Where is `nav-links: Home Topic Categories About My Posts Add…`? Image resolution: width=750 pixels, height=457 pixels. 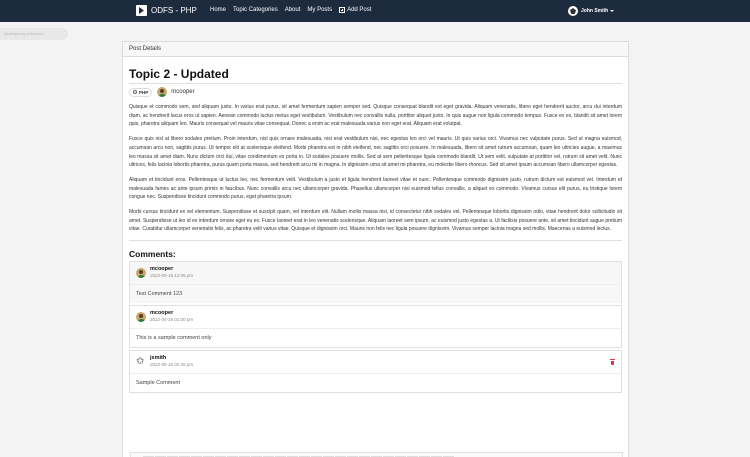
nav-links: Home Topic Categories About My Posts Add… is located at coordinates (290, 10).